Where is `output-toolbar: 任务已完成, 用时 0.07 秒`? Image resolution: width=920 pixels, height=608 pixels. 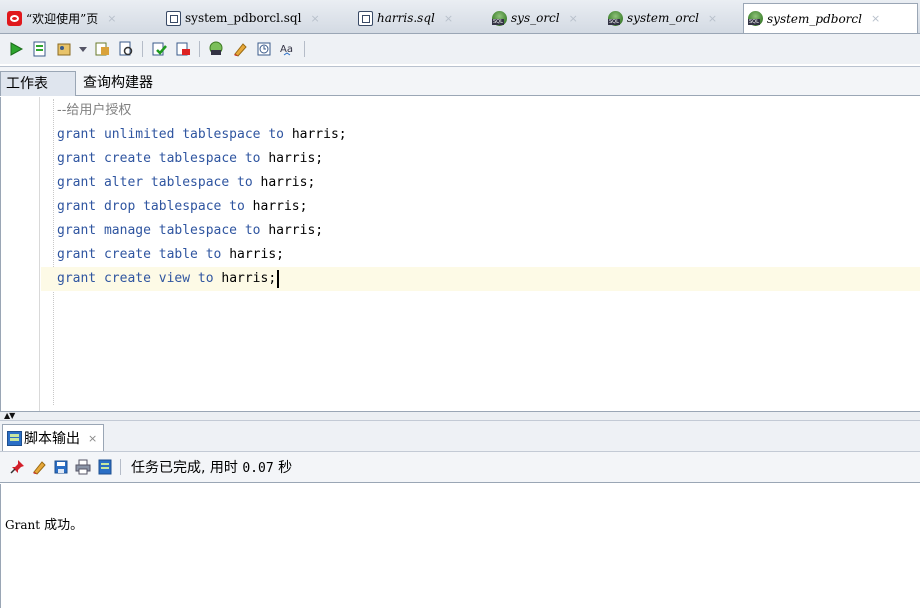
output-toolbar: 任务已完成, 用时 0.07 秒 is located at coordinates (460, 467).